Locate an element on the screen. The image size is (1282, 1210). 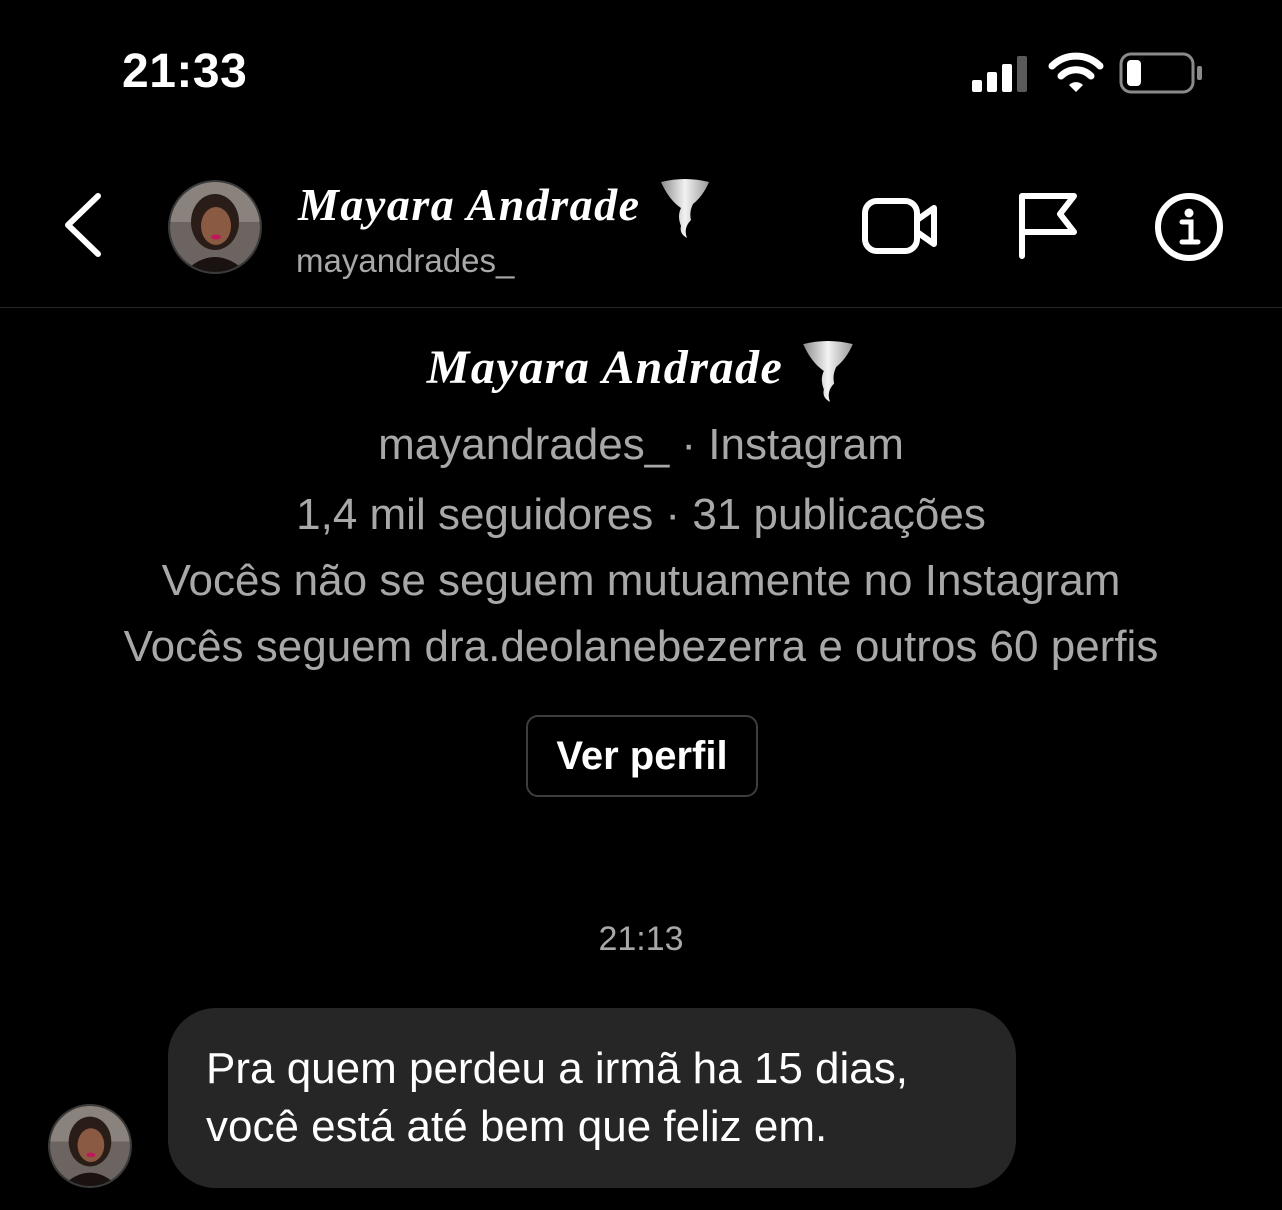
profile-name: Mayara Andrade is located at coordinates (641, 372).